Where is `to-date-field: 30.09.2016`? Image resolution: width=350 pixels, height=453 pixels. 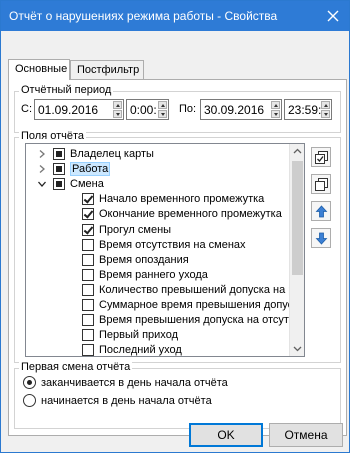
to-date-field: 30.09.2016 is located at coordinates (241, 109).